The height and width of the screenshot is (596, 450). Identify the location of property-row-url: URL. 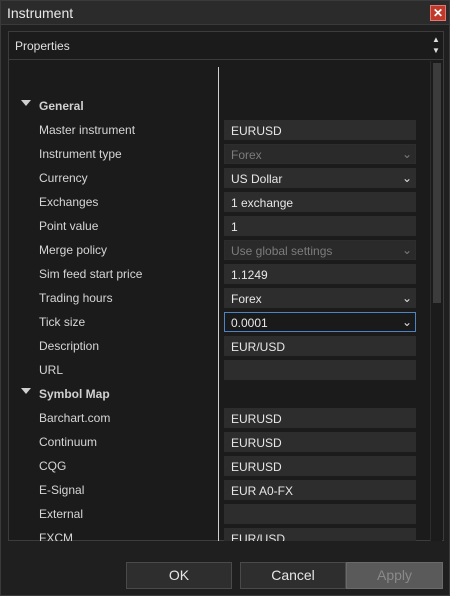
(219, 370).